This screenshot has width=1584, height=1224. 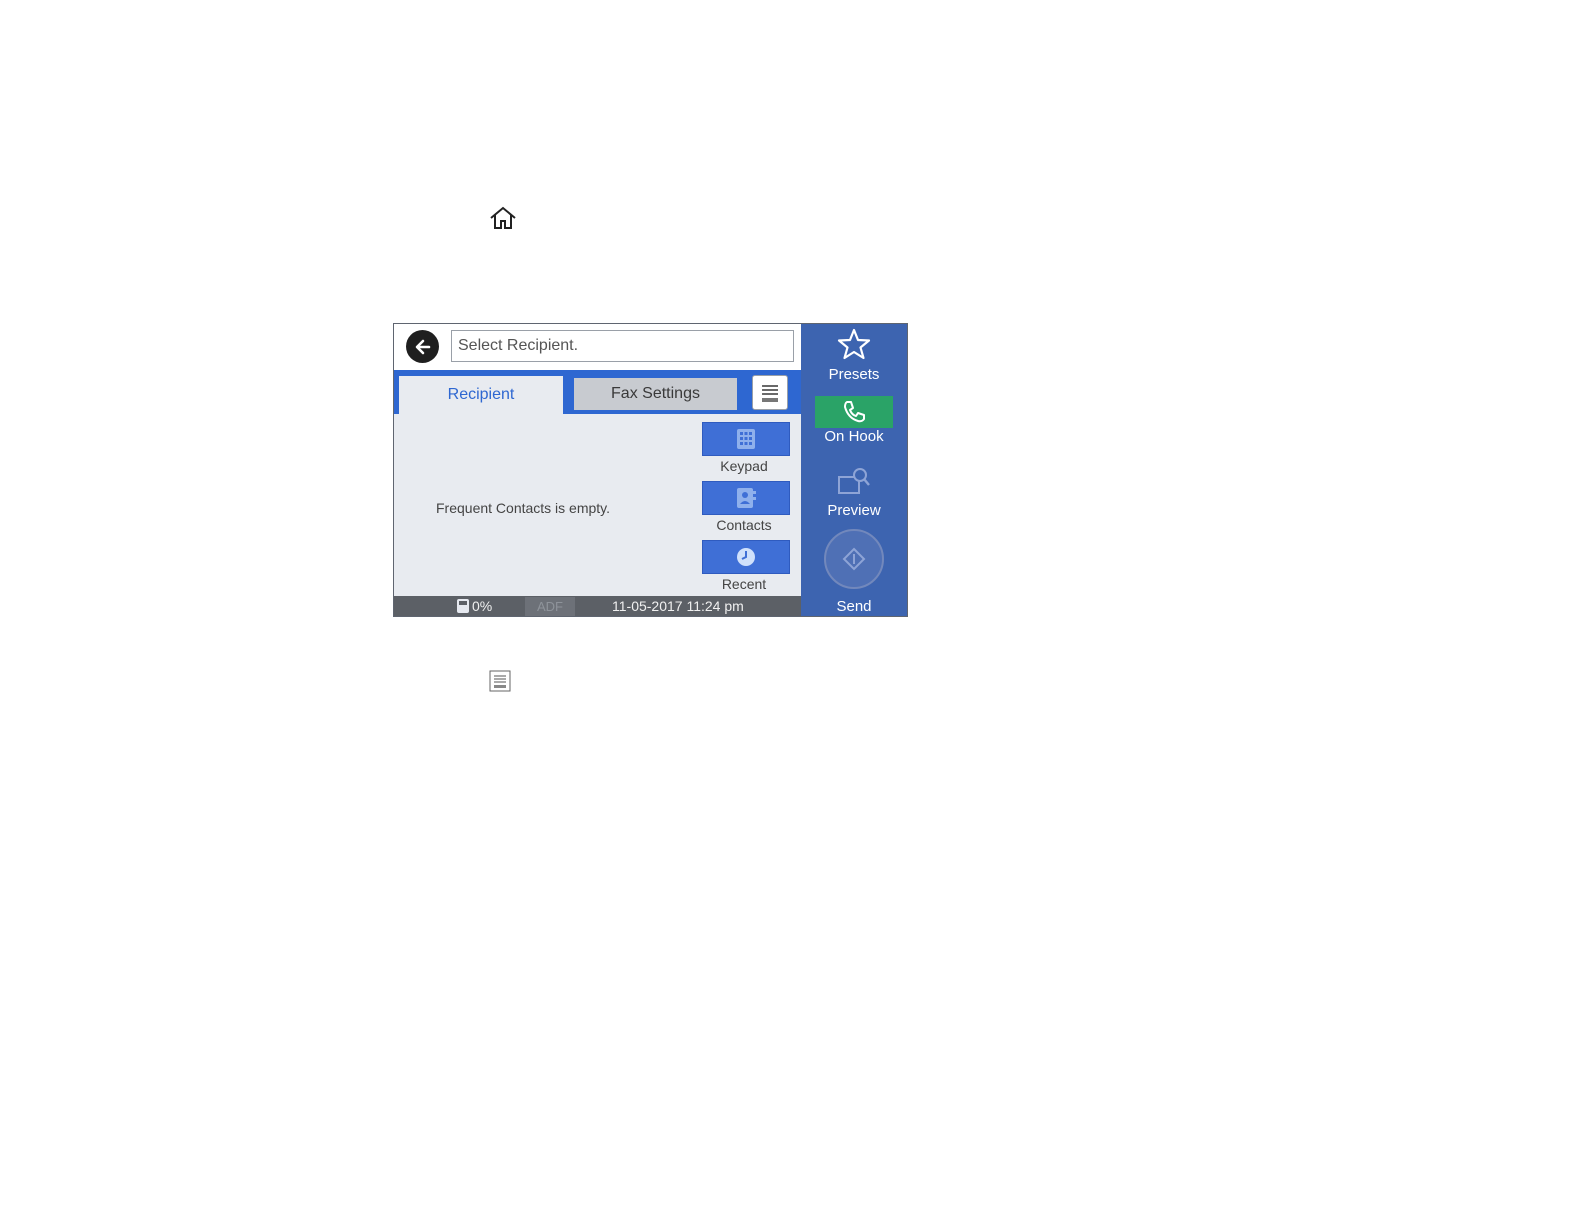 I want to click on keypad-label: Keypad, so click(x=744, y=466).